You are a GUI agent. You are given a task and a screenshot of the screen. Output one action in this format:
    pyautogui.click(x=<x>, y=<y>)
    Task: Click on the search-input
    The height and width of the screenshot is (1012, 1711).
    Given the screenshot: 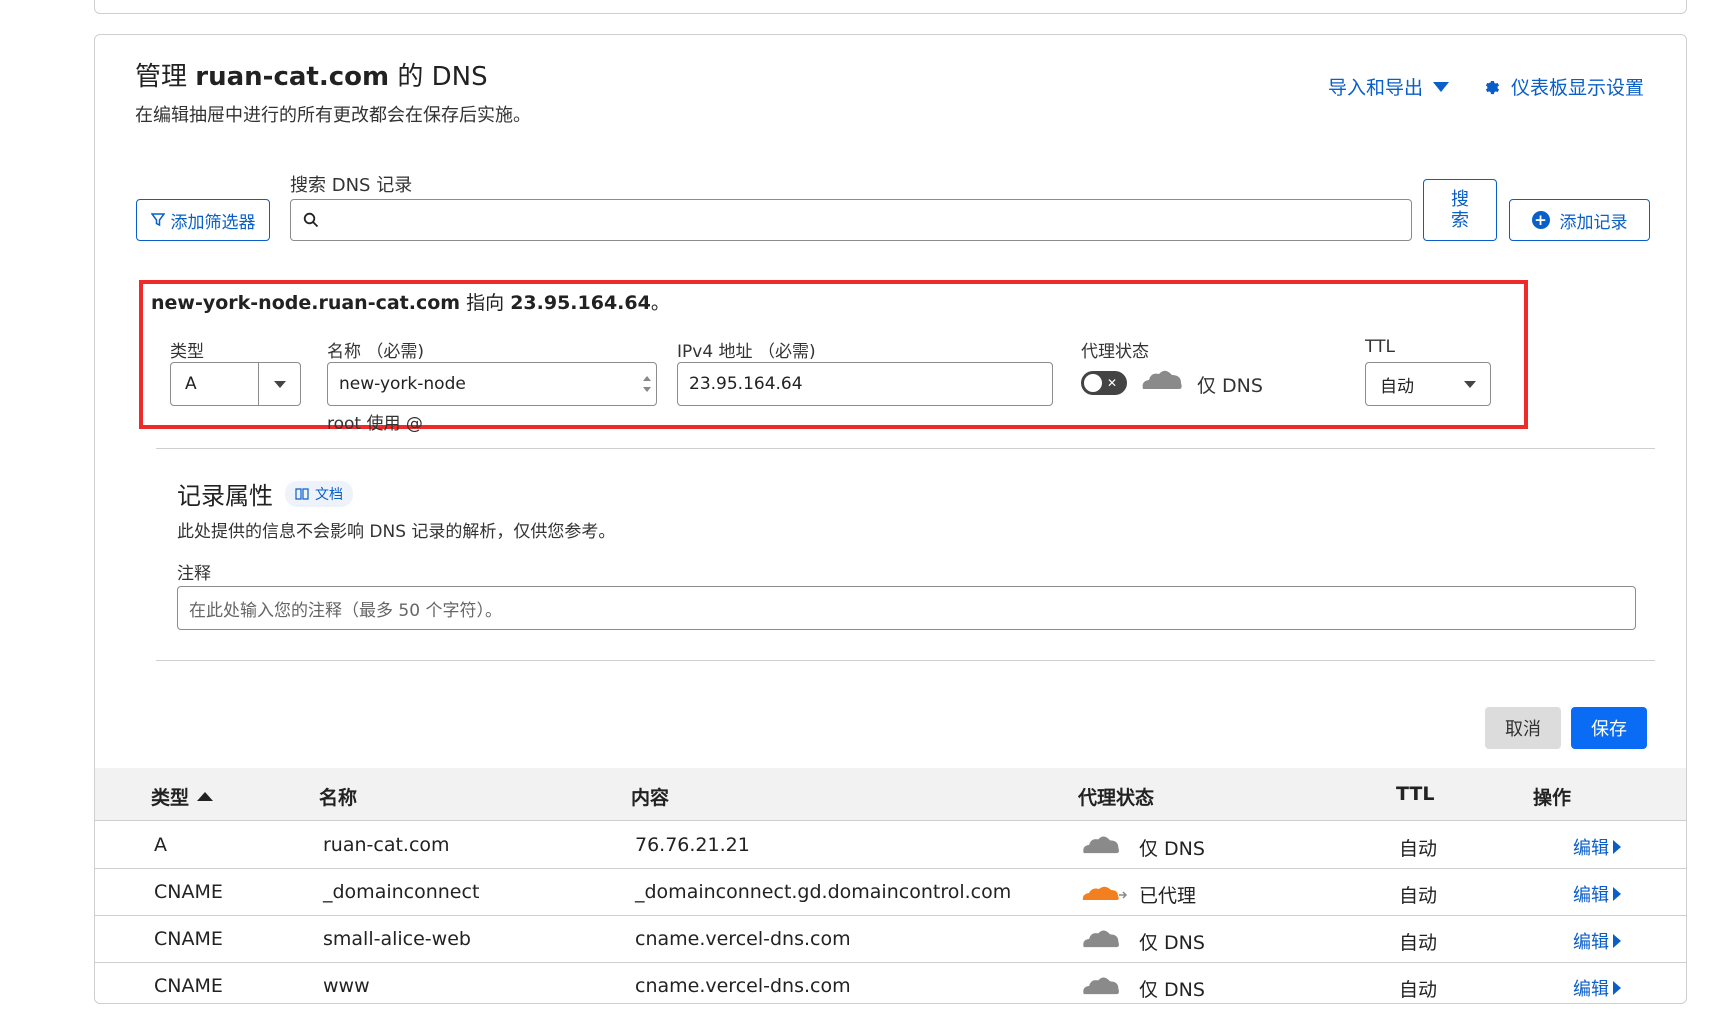 What is the action you would take?
    pyautogui.click(x=870, y=220)
    